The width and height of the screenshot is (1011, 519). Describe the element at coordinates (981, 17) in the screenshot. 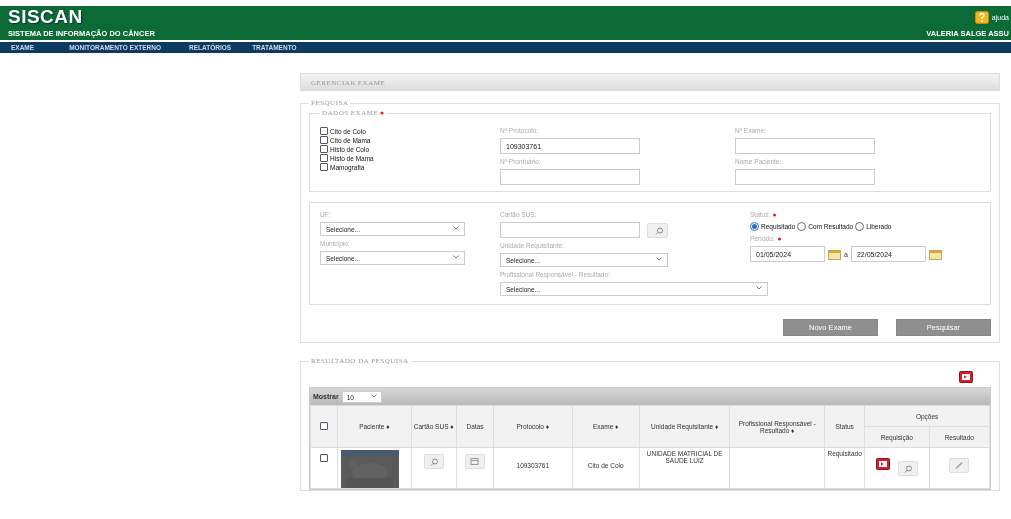

I see `help-icon` at that location.